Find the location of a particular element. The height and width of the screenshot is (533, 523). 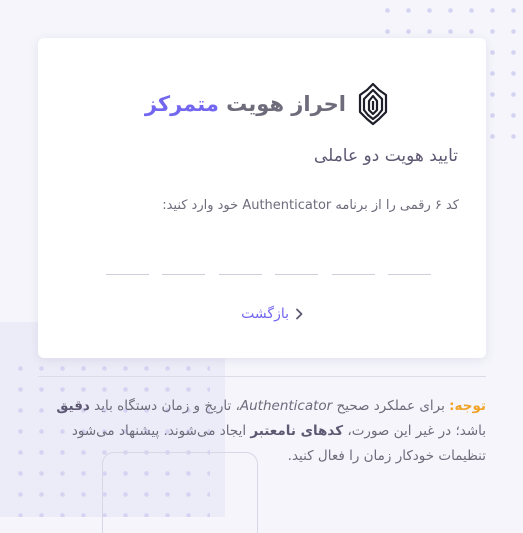

note-emphasis-invalid-codes: کدهای نامعتبر is located at coordinates (297, 431).